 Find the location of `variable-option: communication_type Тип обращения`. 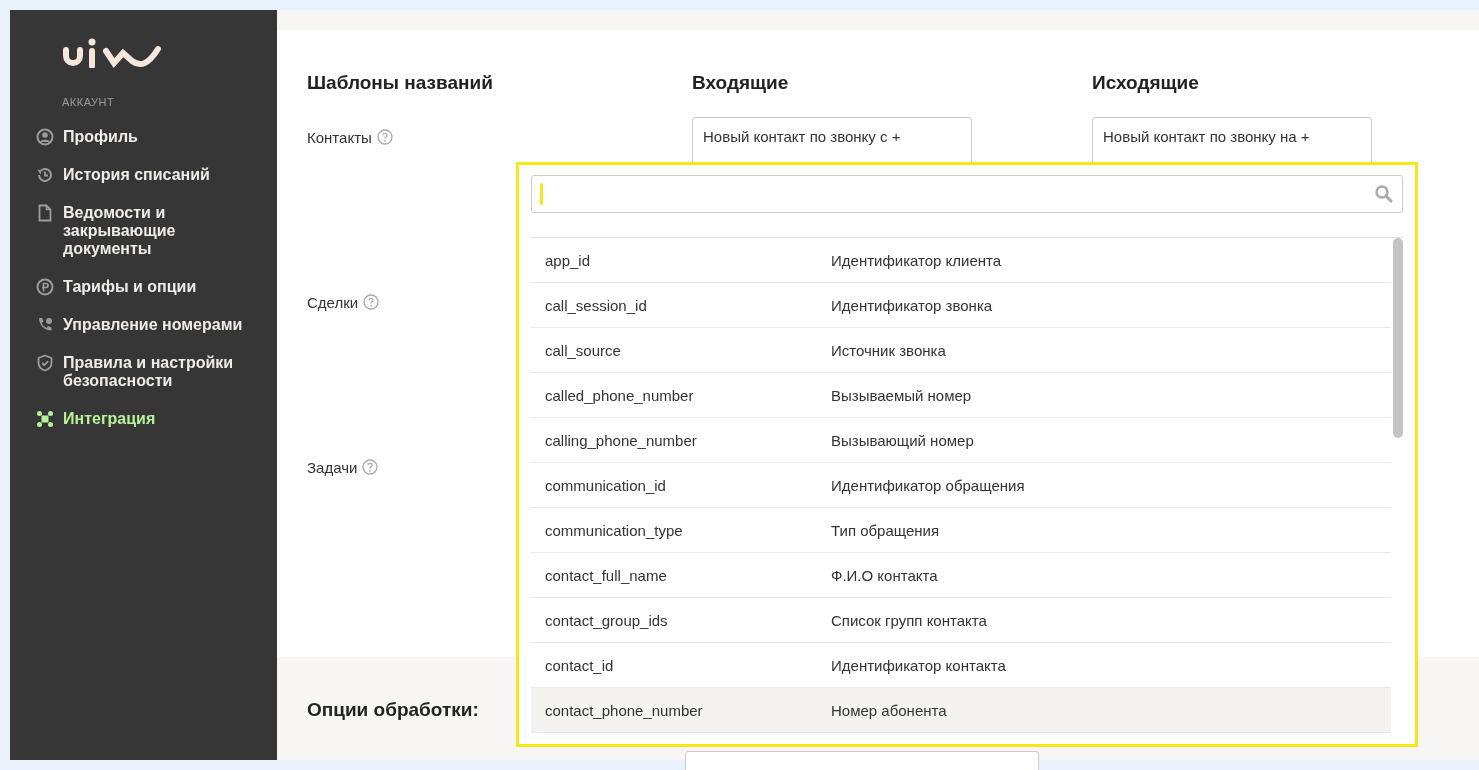

variable-option: communication_type Тип обращения is located at coordinates (961, 530).